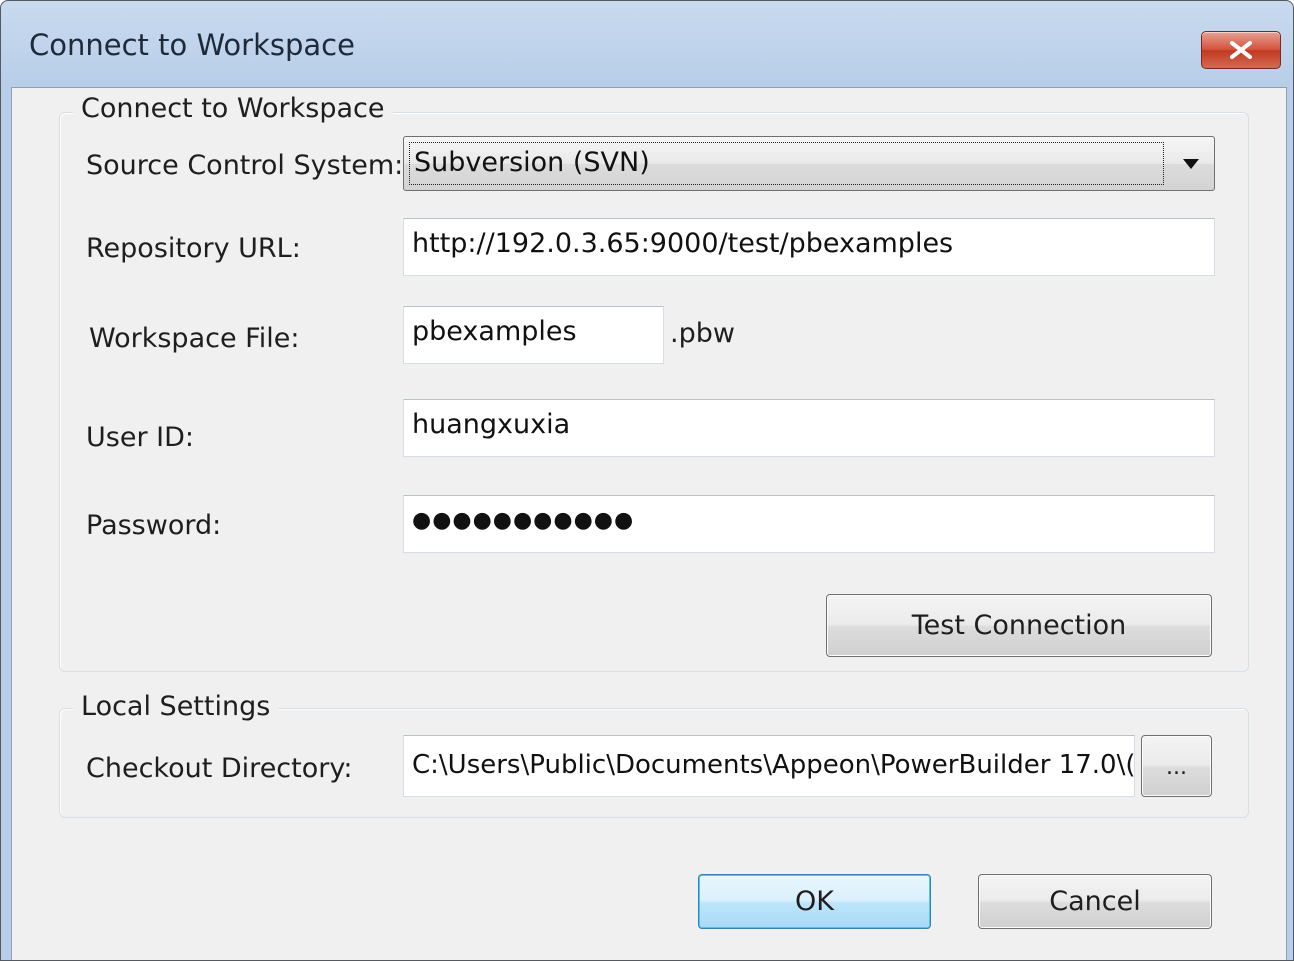  I want to click on chevron-down-icon, so click(1191, 164).